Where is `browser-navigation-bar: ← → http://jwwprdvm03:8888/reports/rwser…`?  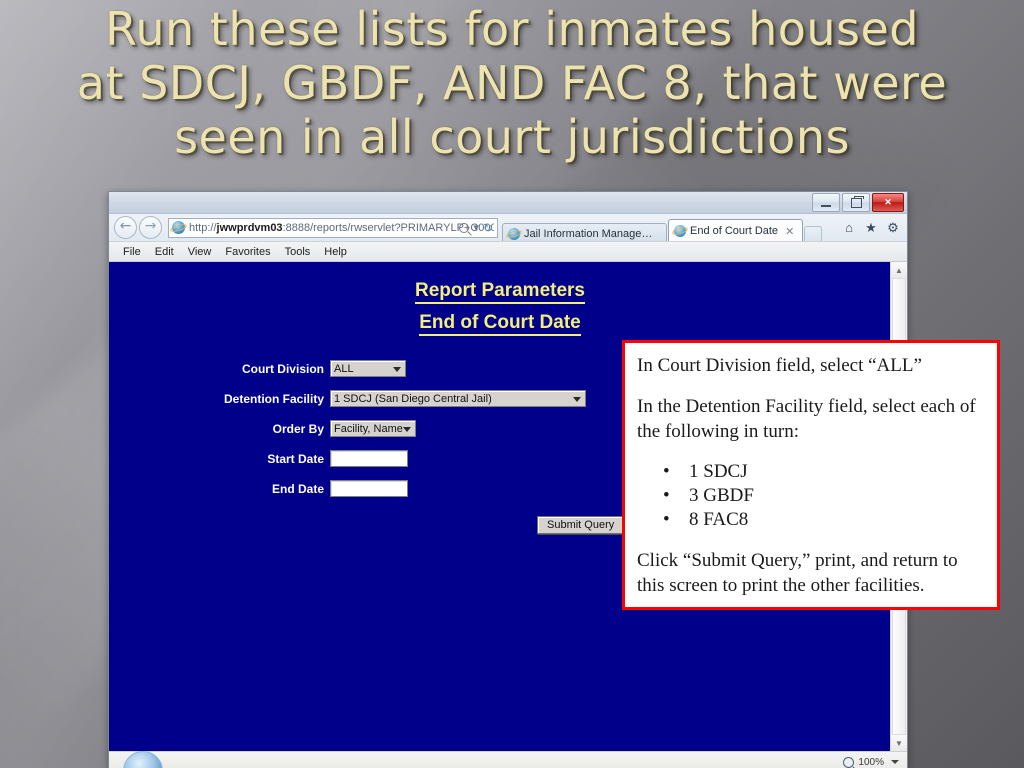
browser-navigation-bar: ← → http://jwwprdvm03:8888/reports/rwser… is located at coordinates (508, 227).